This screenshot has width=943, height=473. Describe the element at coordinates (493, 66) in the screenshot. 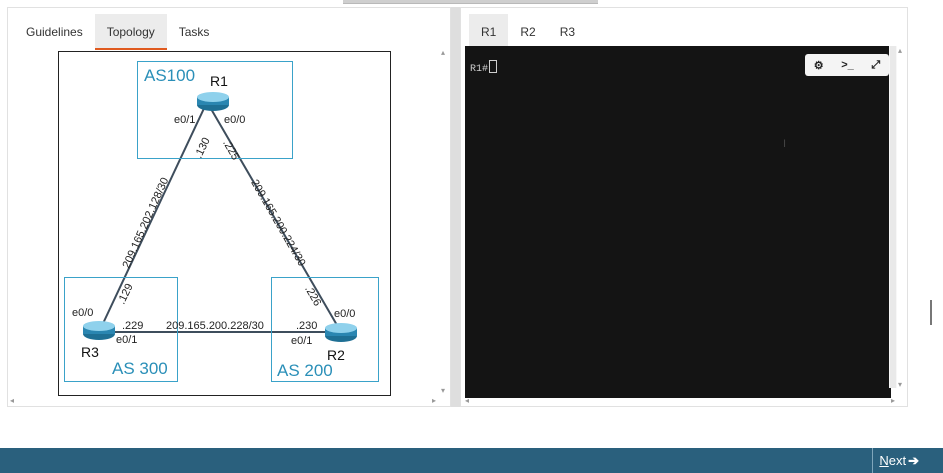

I see `terminal-cursor` at that location.